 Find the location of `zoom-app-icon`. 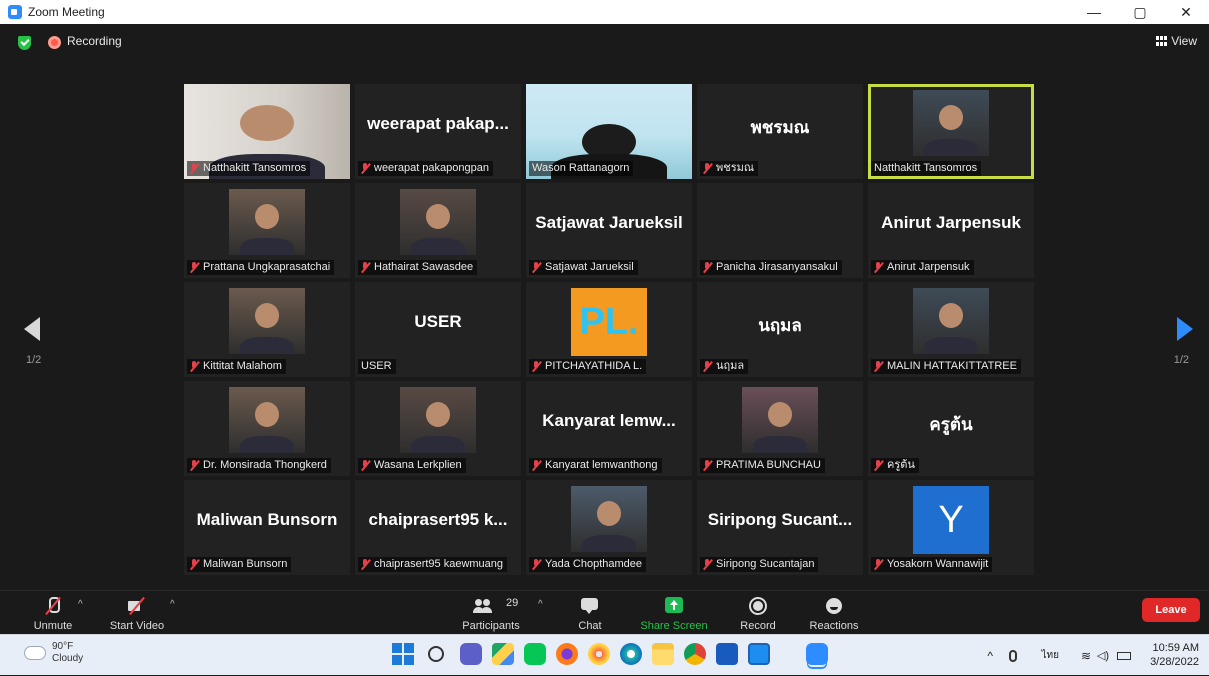

zoom-app-icon is located at coordinates (15, 12).